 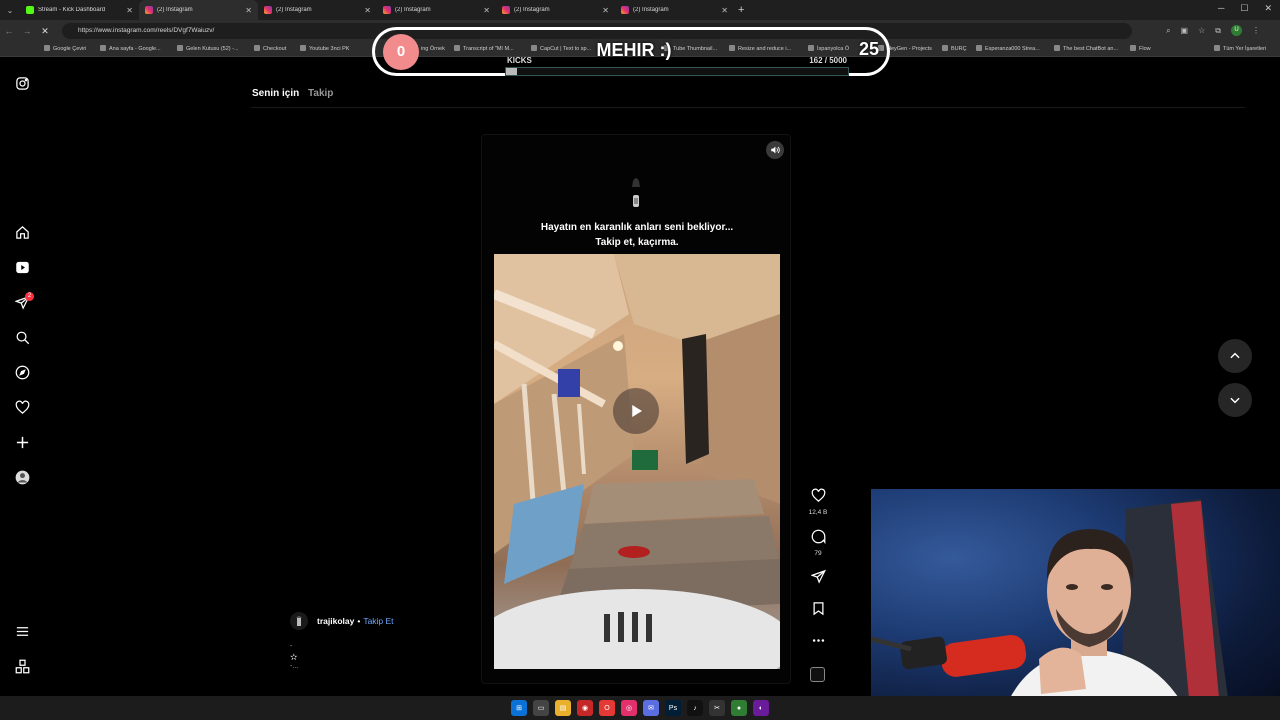 I want to click on tiktok-icon: ♪, so click(x=695, y=708).